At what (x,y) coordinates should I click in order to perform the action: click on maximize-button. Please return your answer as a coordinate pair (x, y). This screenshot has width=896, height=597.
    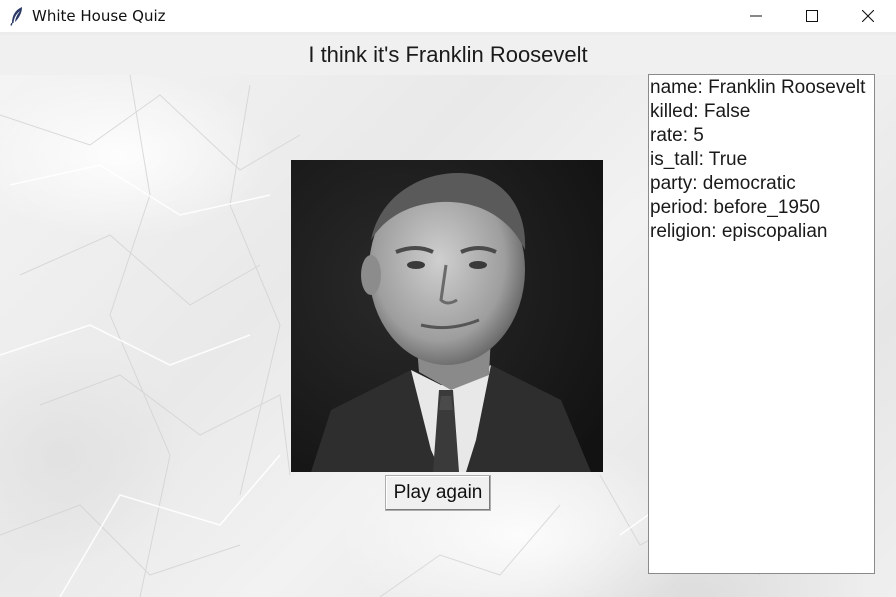
    Looking at the image, I should click on (812, 16).